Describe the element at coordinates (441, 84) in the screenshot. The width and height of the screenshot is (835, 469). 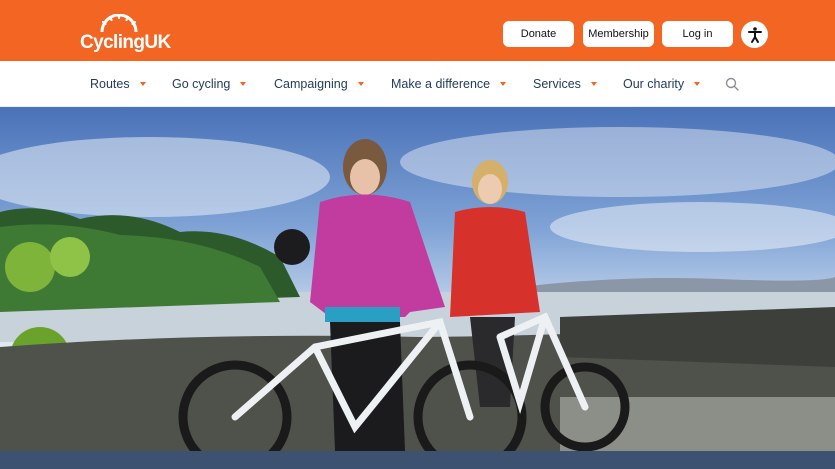
I see `nav-item-label: Make a difference` at that location.